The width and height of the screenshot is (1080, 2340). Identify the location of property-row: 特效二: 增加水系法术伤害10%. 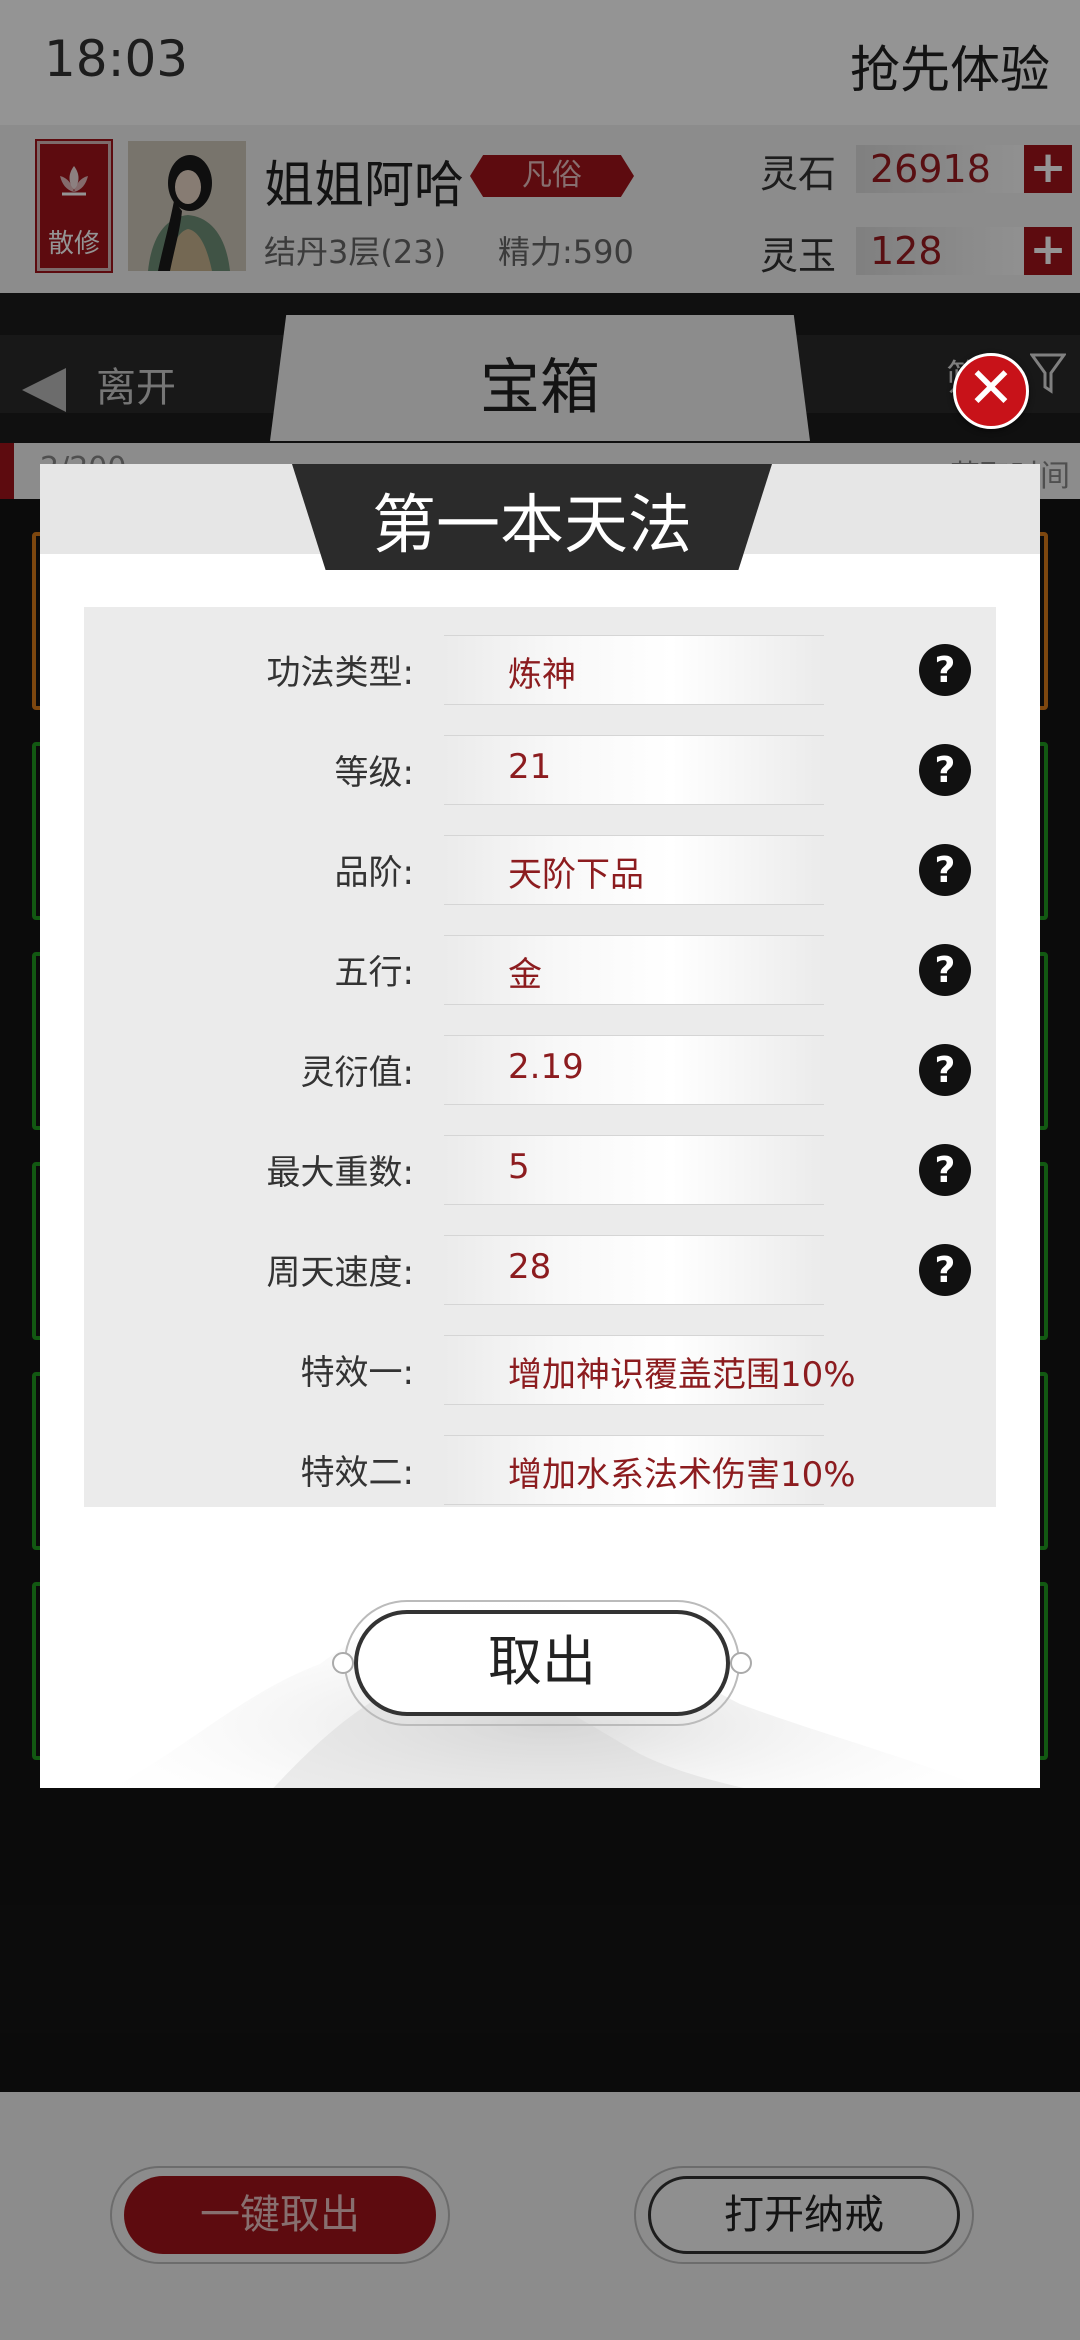
(540, 1470).